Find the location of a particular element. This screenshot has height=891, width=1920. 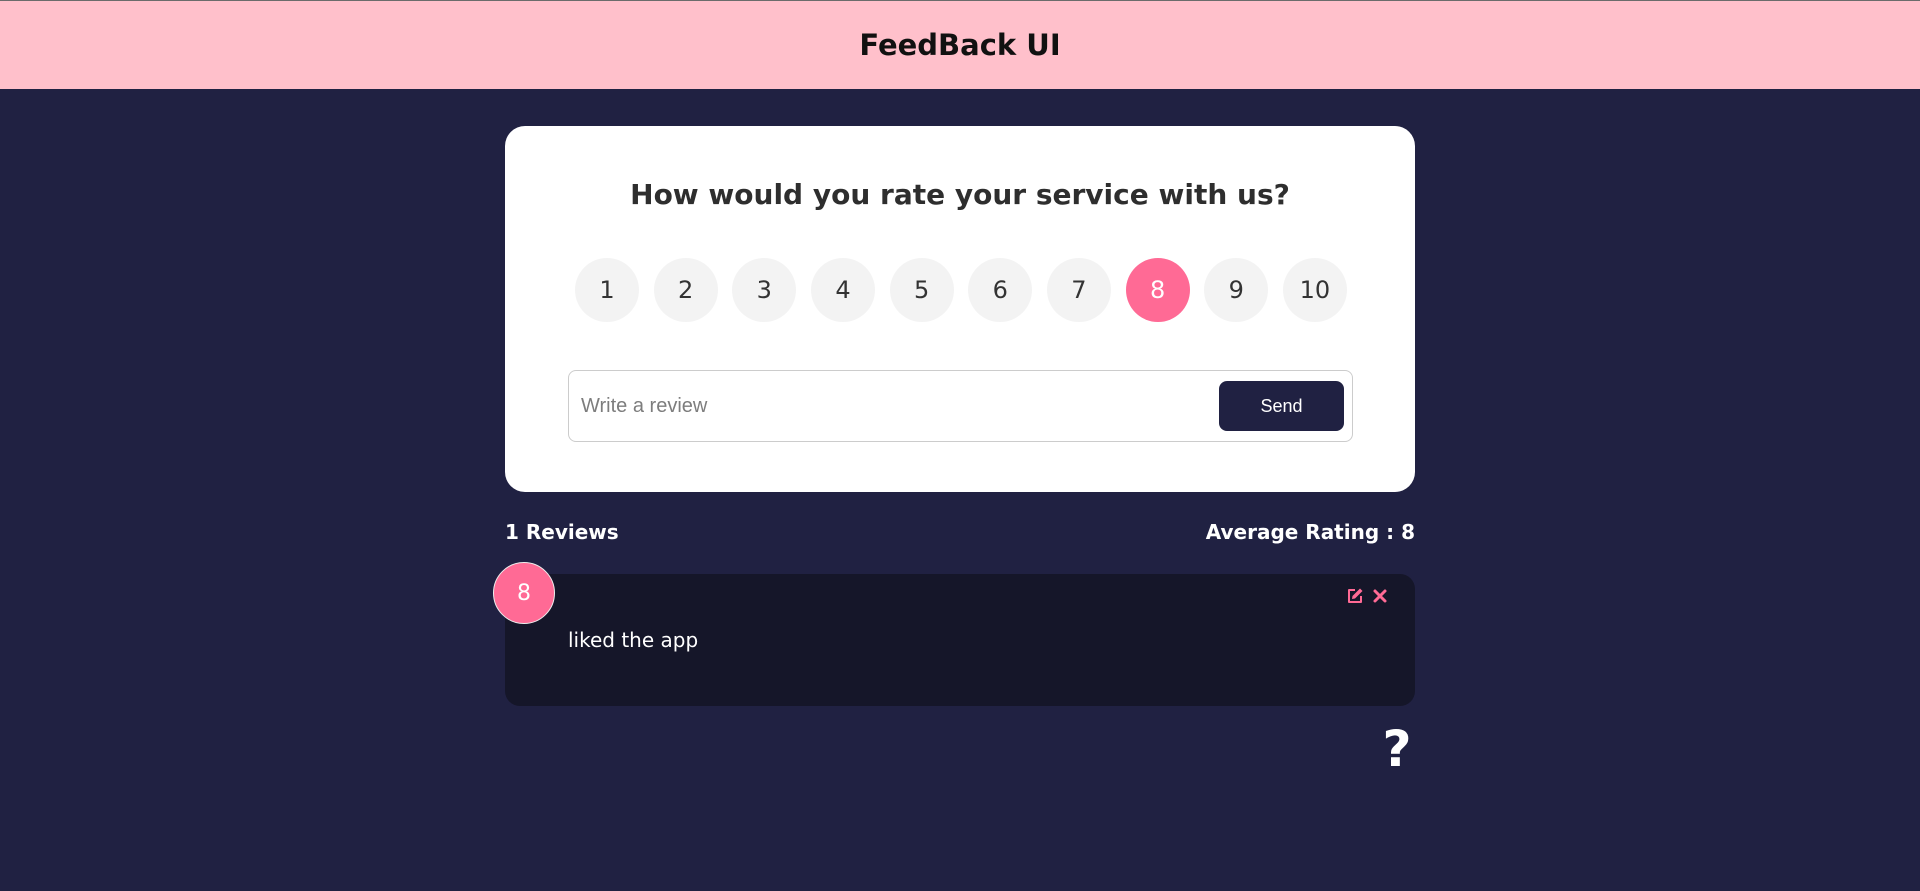

review-count: 1 Reviews is located at coordinates (562, 532).